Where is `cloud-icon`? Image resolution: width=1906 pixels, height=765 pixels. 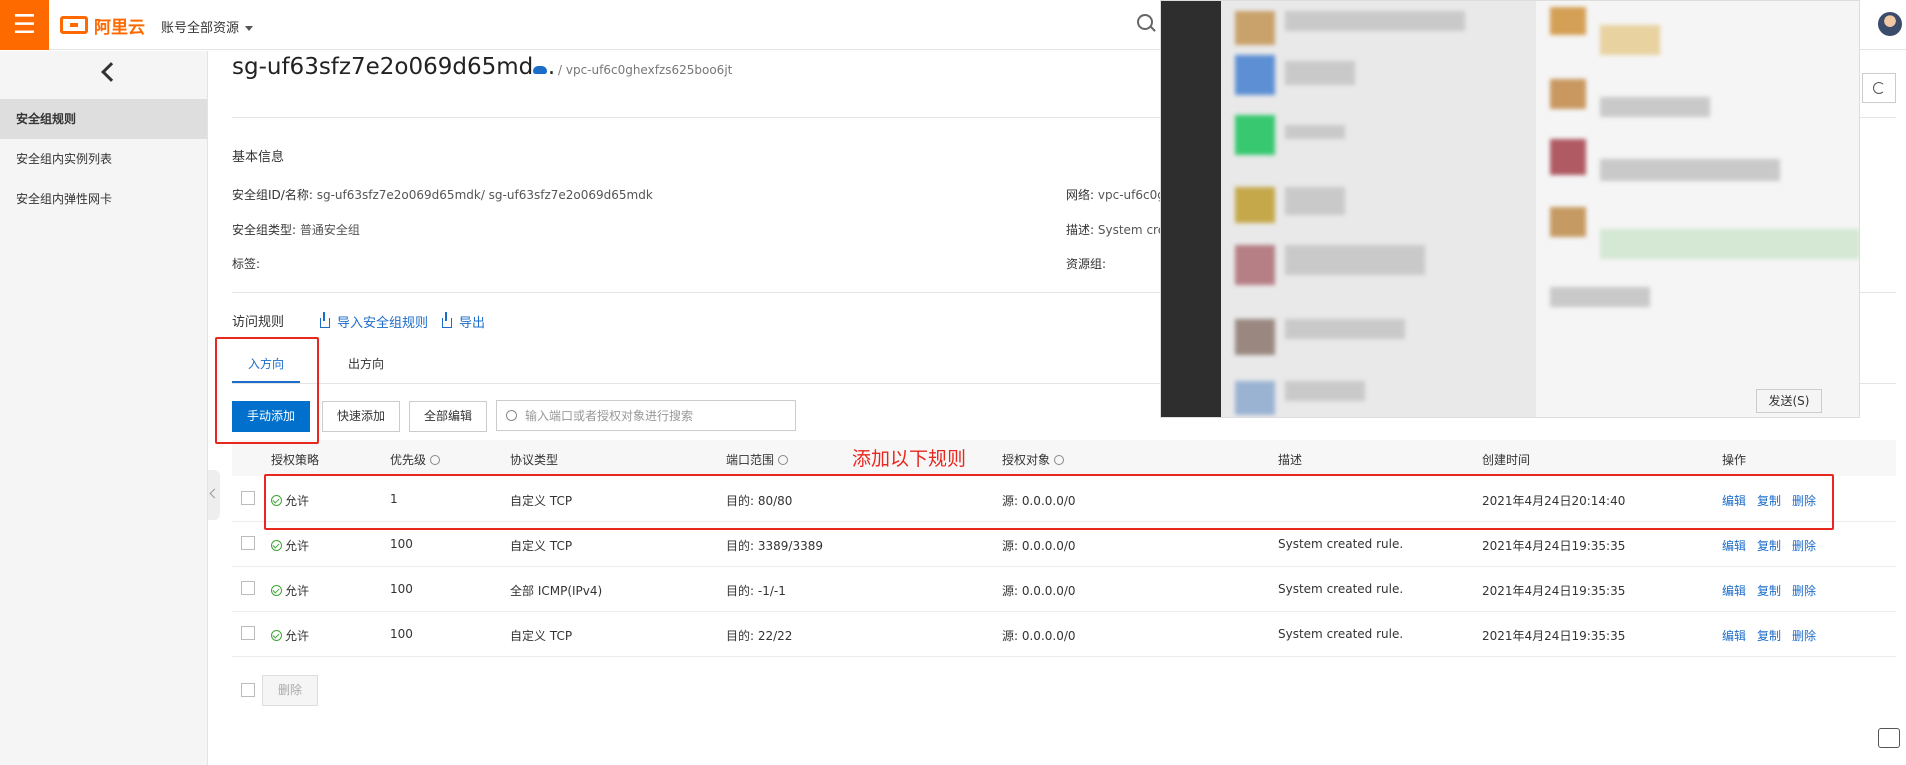 cloud-icon is located at coordinates (540, 70).